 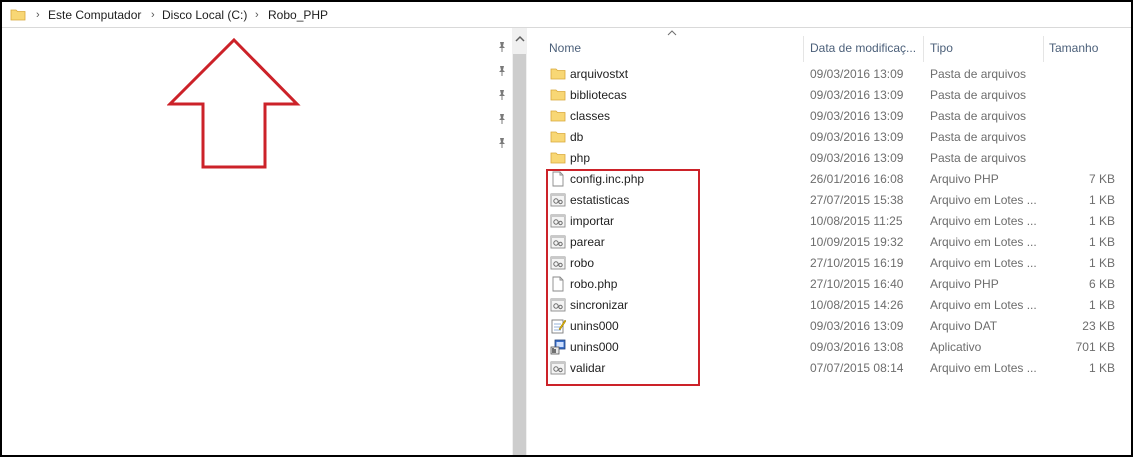 What do you see at coordinates (985, 48) in the screenshot?
I see `column-header-type: Tipo` at bounding box center [985, 48].